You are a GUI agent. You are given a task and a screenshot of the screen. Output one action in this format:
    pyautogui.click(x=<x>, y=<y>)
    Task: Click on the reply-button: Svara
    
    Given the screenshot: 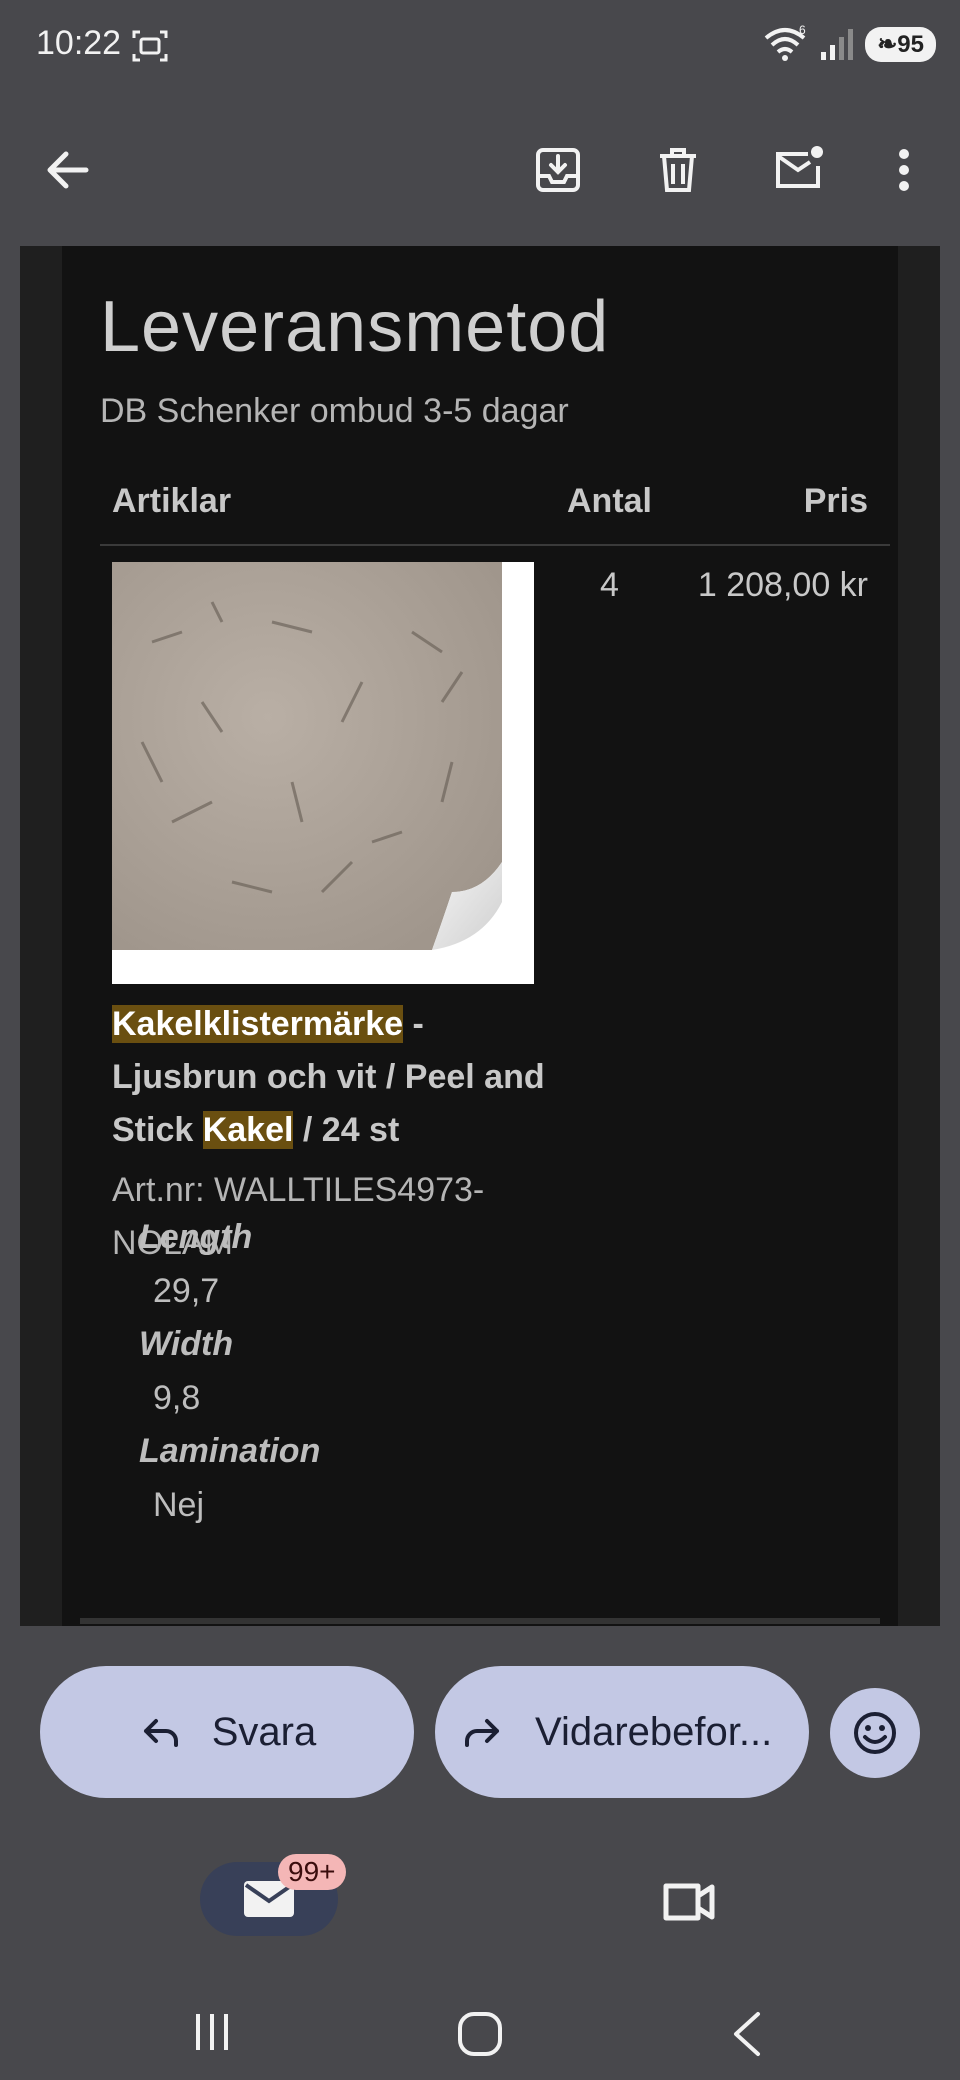 What is the action you would take?
    pyautogui.click(x=227, y=1732)
    